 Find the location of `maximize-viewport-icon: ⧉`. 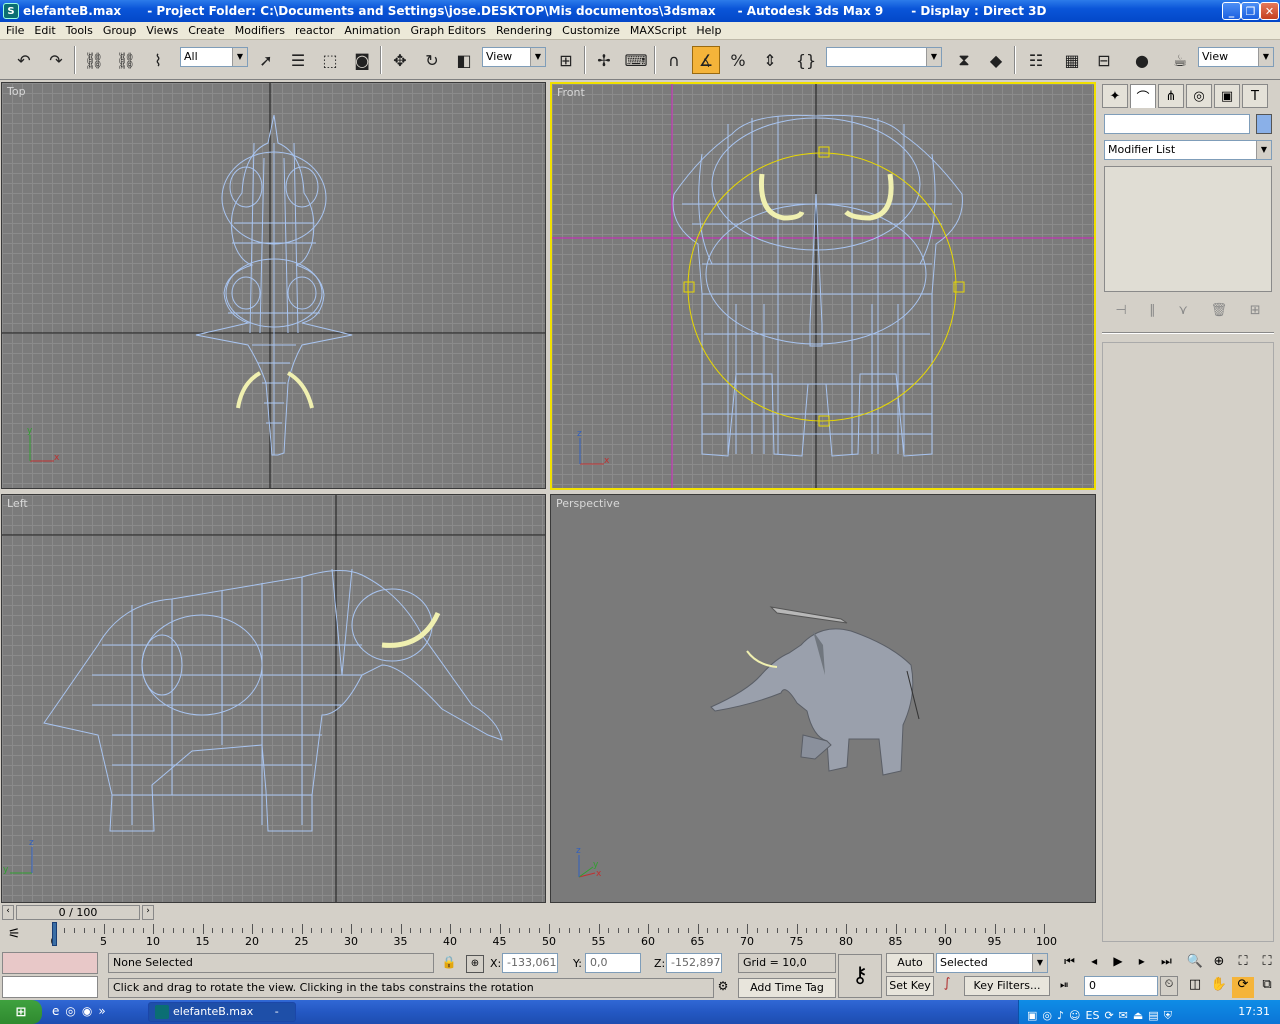

maximize-viewport-icon: ⧉ is located at coordinates (1267, 987).